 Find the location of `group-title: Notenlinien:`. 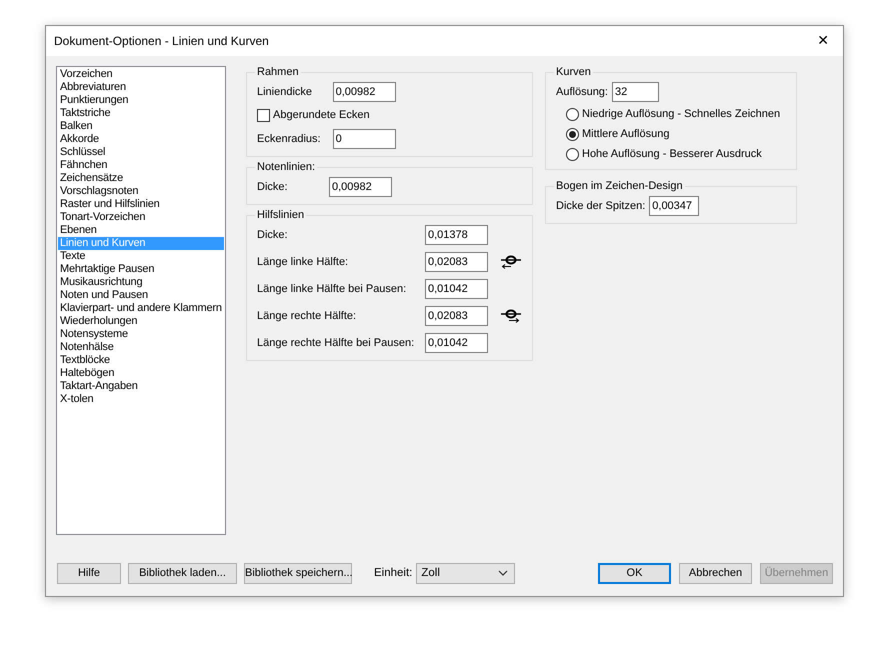

group-title: Notenlinien: is located at coordinates (286, 167).